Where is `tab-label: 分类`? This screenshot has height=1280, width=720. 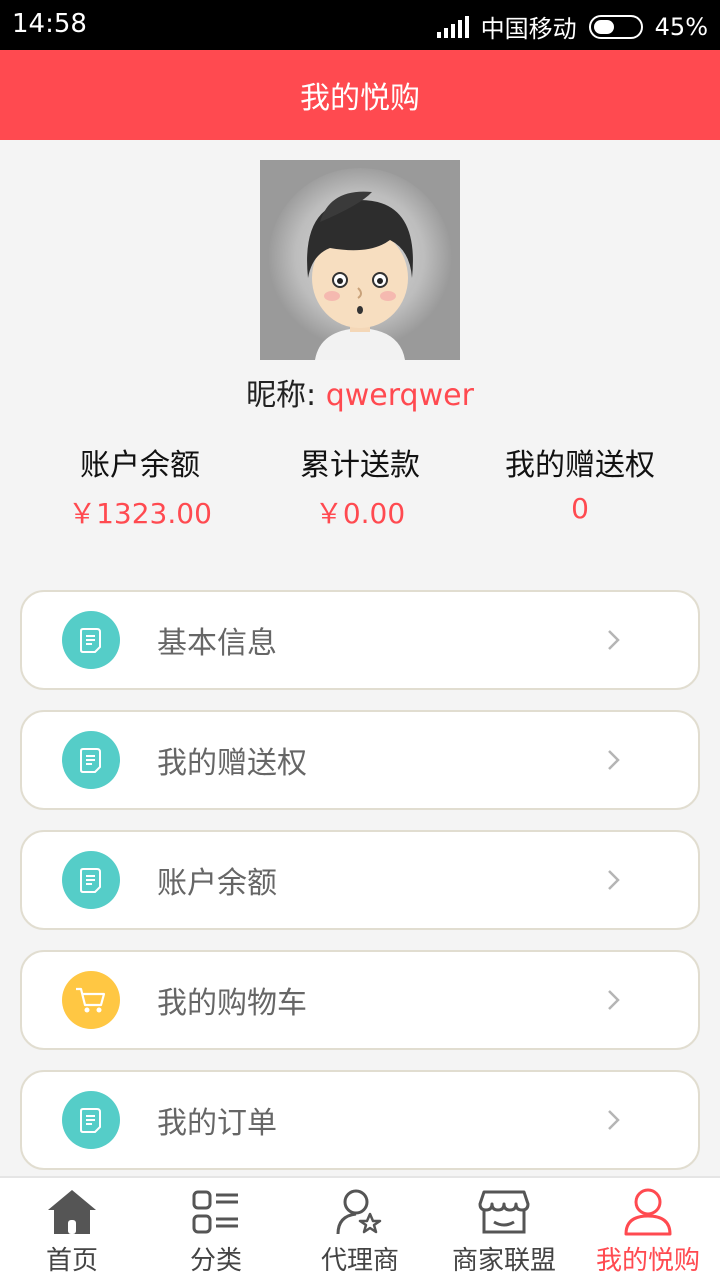
tab-label: 分类 is located at coordinates (215, 1261).